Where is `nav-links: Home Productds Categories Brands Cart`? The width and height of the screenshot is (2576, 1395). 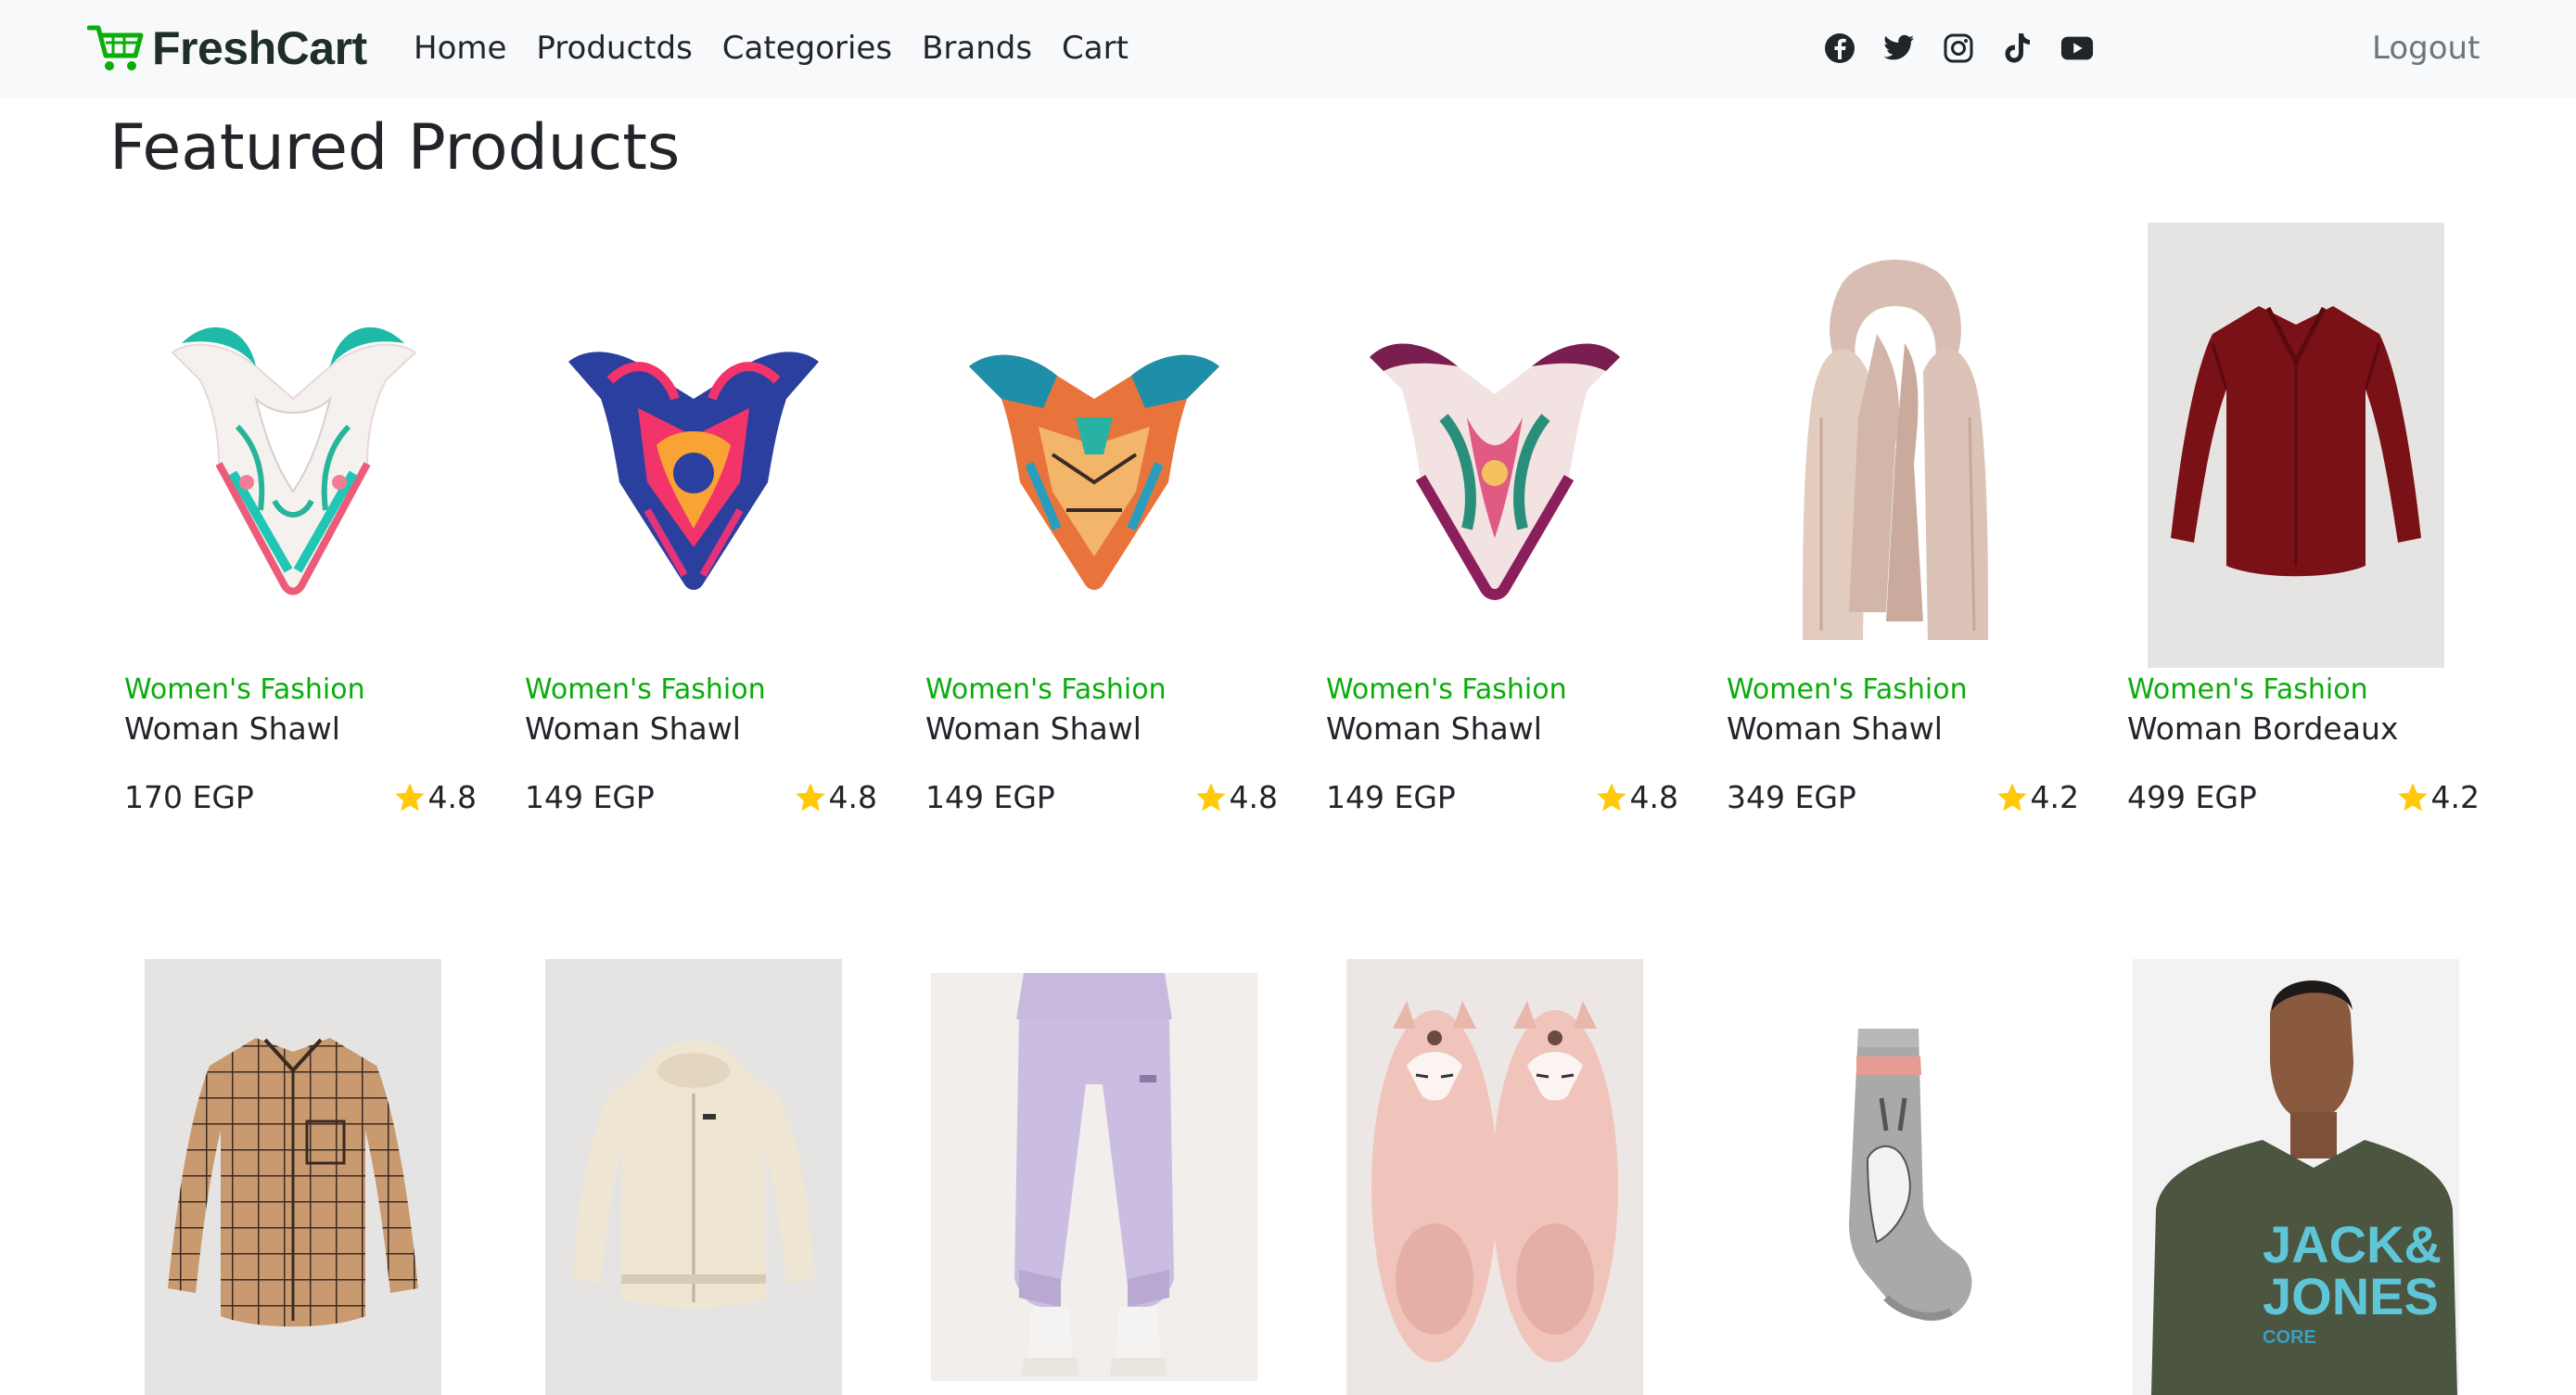
nav-links: Home Productds Categories Brands Cart is located at coordinates (786, 48).